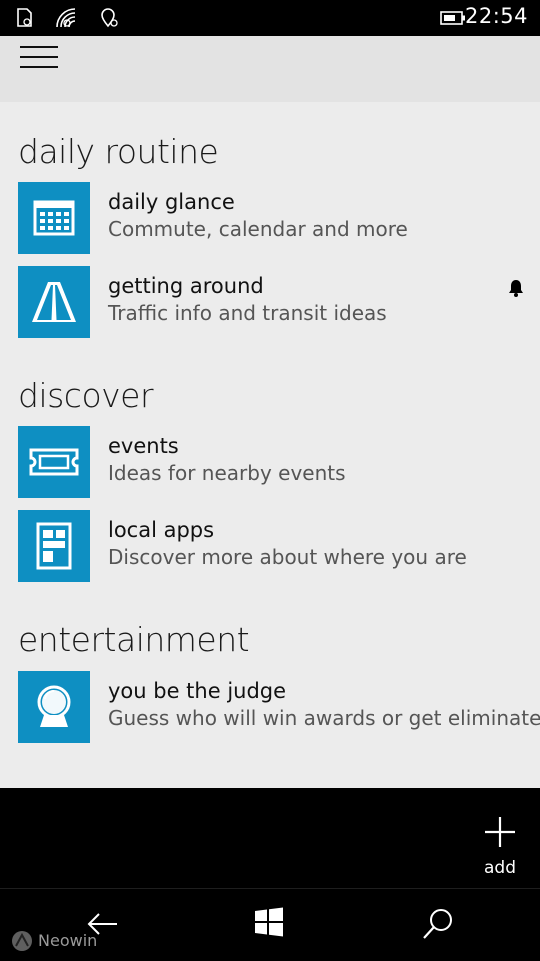 The height and width of the screenshot is (961, 540). What do you see at coordinates (247, 313) in the screenshot?
I see `item-subtitle: Traffic info and transit ideas` at bounding box center [247, 313].